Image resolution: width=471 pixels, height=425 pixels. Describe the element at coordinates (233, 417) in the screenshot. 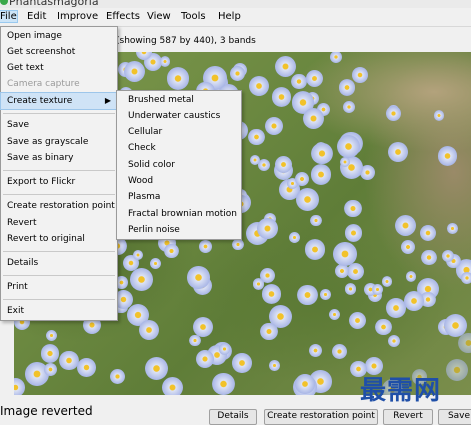

I see `details-button: Details` at that location.